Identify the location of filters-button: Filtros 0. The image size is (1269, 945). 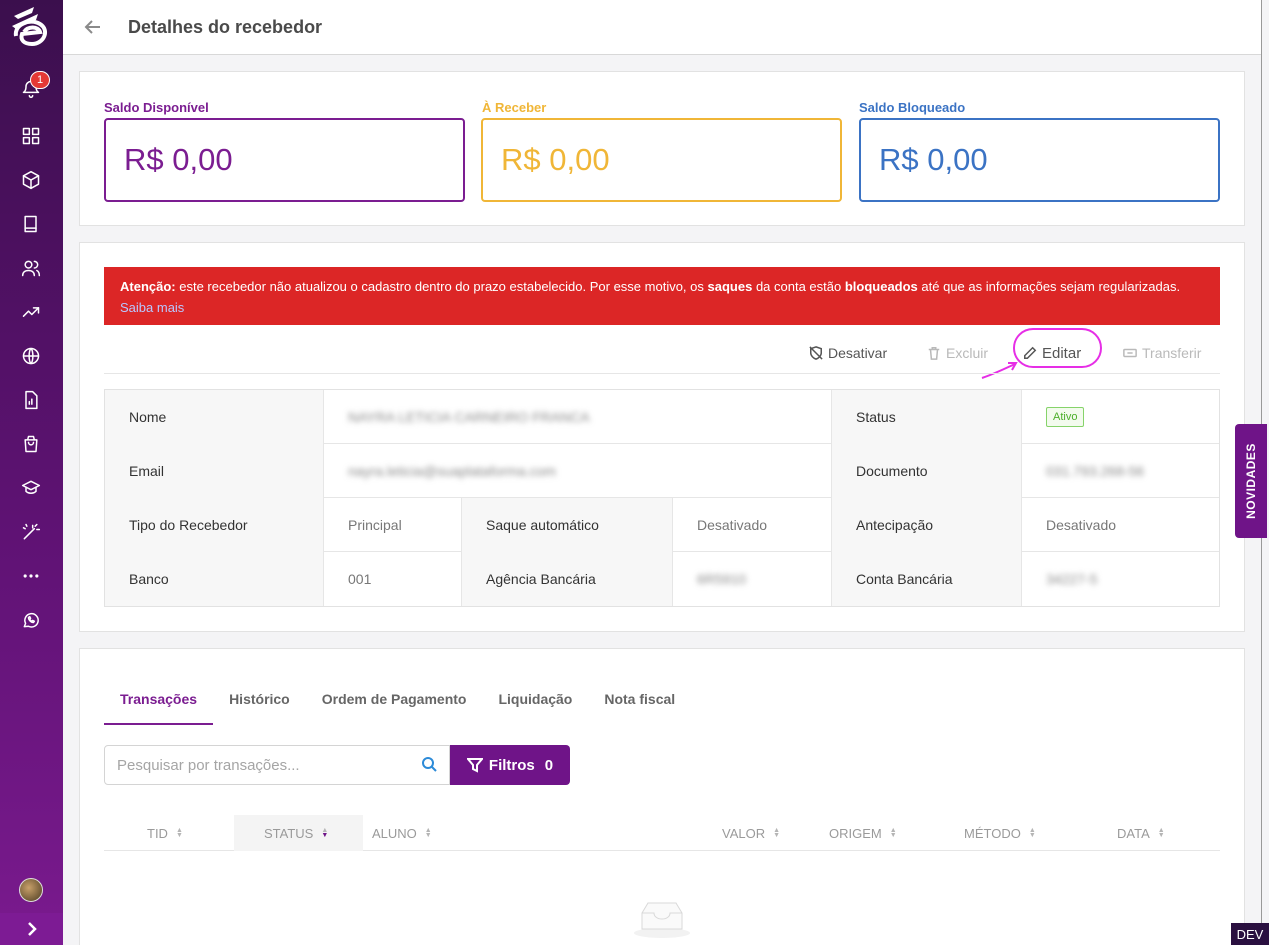
(510, 765).